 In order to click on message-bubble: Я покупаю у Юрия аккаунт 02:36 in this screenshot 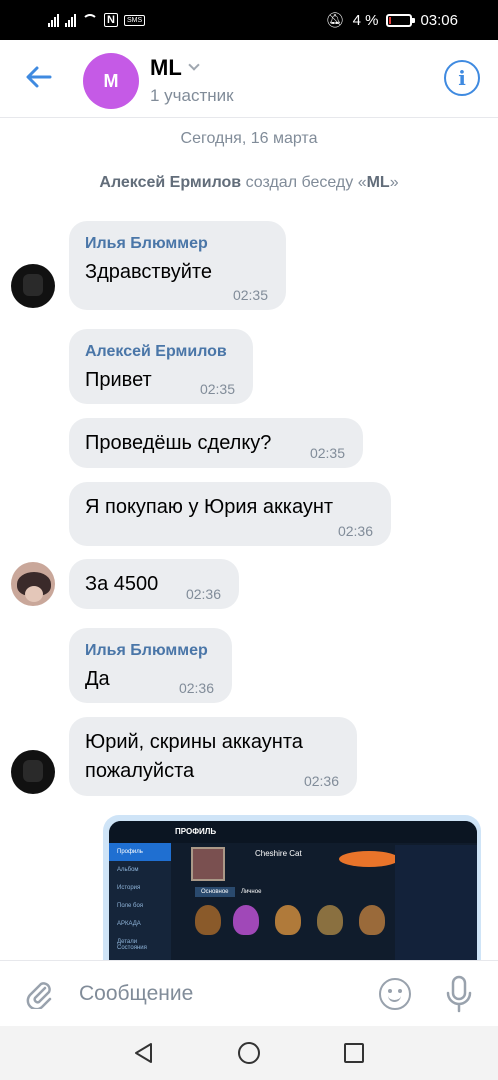, I will do `click(230, 514)`.